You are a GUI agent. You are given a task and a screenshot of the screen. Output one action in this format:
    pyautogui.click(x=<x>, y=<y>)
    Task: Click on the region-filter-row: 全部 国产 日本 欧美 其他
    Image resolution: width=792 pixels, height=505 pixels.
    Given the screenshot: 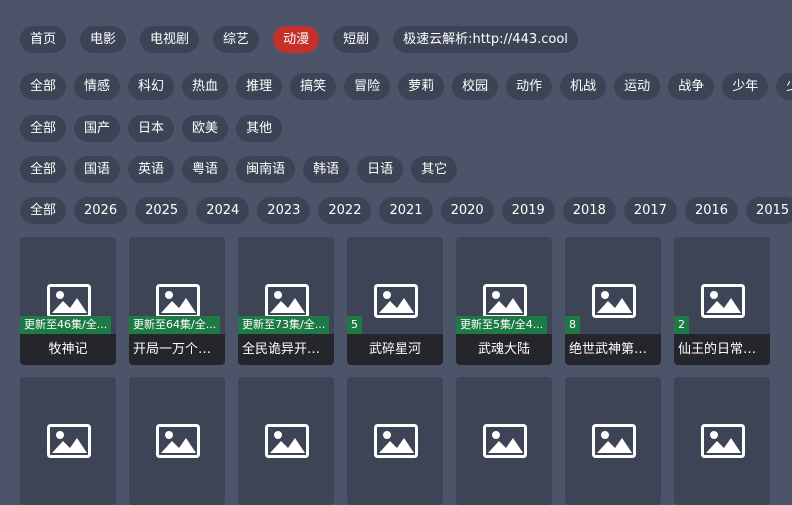 What is the action you would take?
    pyautogui.click(x=406, y=128)
    